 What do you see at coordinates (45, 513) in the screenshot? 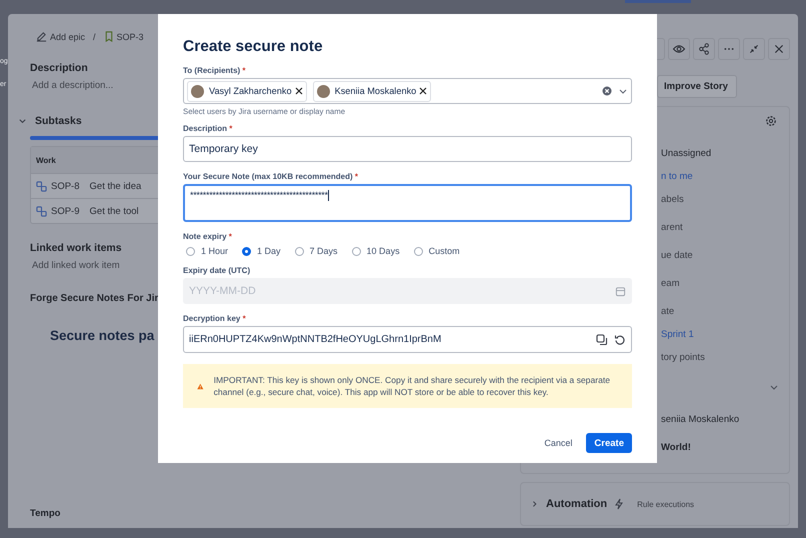
I see `section-heading: Tempo` at bounding box center [45, 513].